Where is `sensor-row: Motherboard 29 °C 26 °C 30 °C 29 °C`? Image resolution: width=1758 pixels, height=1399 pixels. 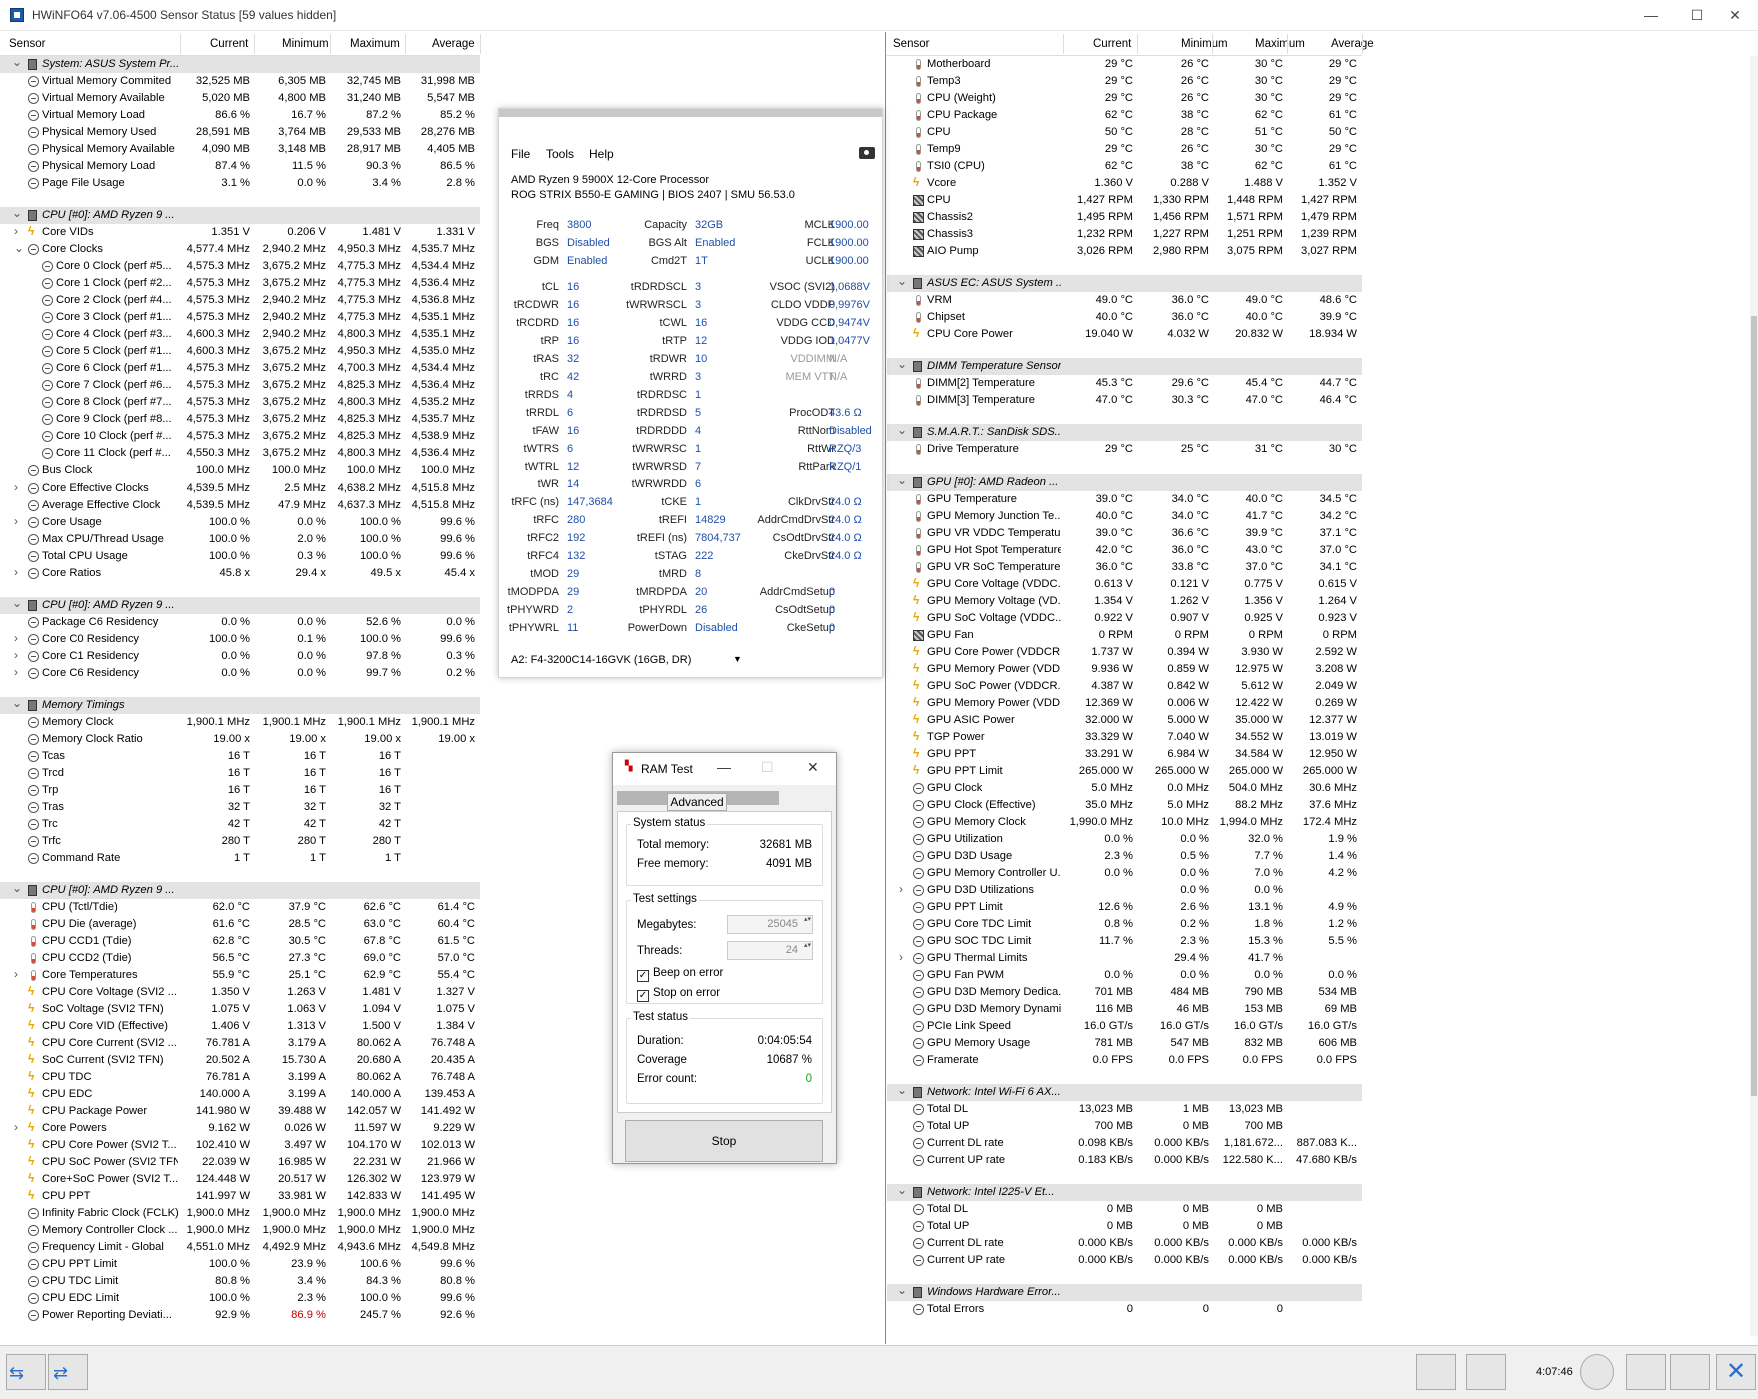
sensor-row: Motherboard 29 °C 26 °C 30 °C 29 °C is located at coordinates (1124, 64).